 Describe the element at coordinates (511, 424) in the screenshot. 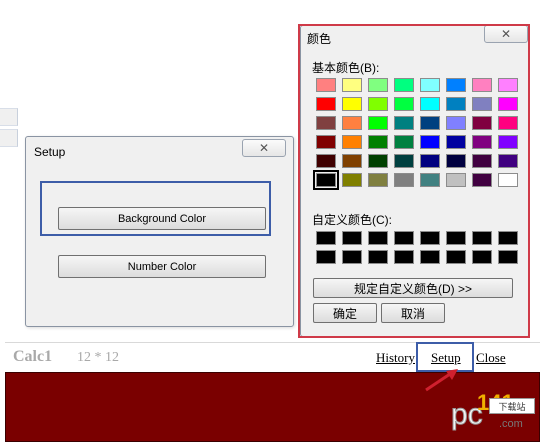

I see `watermark-domain: .com` at that location.